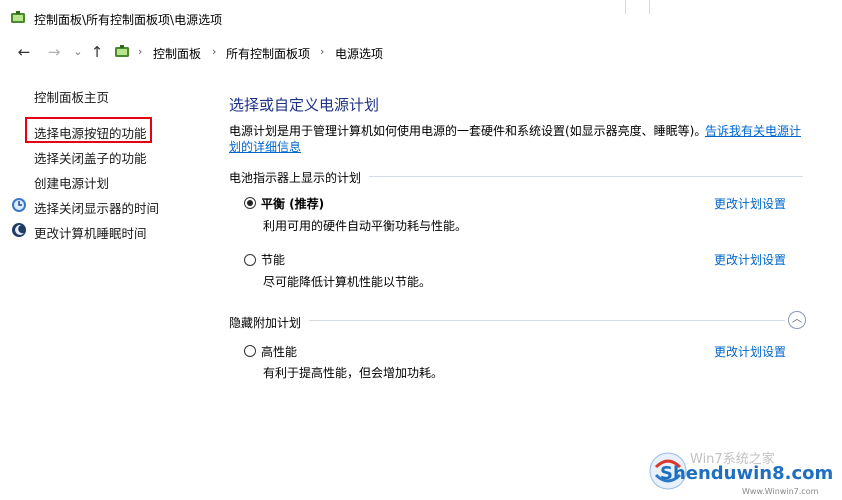 This screenshot has height=500, width=842. I want to click on sleep-time-link: 更改计算机睡眠时间, so click(90, 232).